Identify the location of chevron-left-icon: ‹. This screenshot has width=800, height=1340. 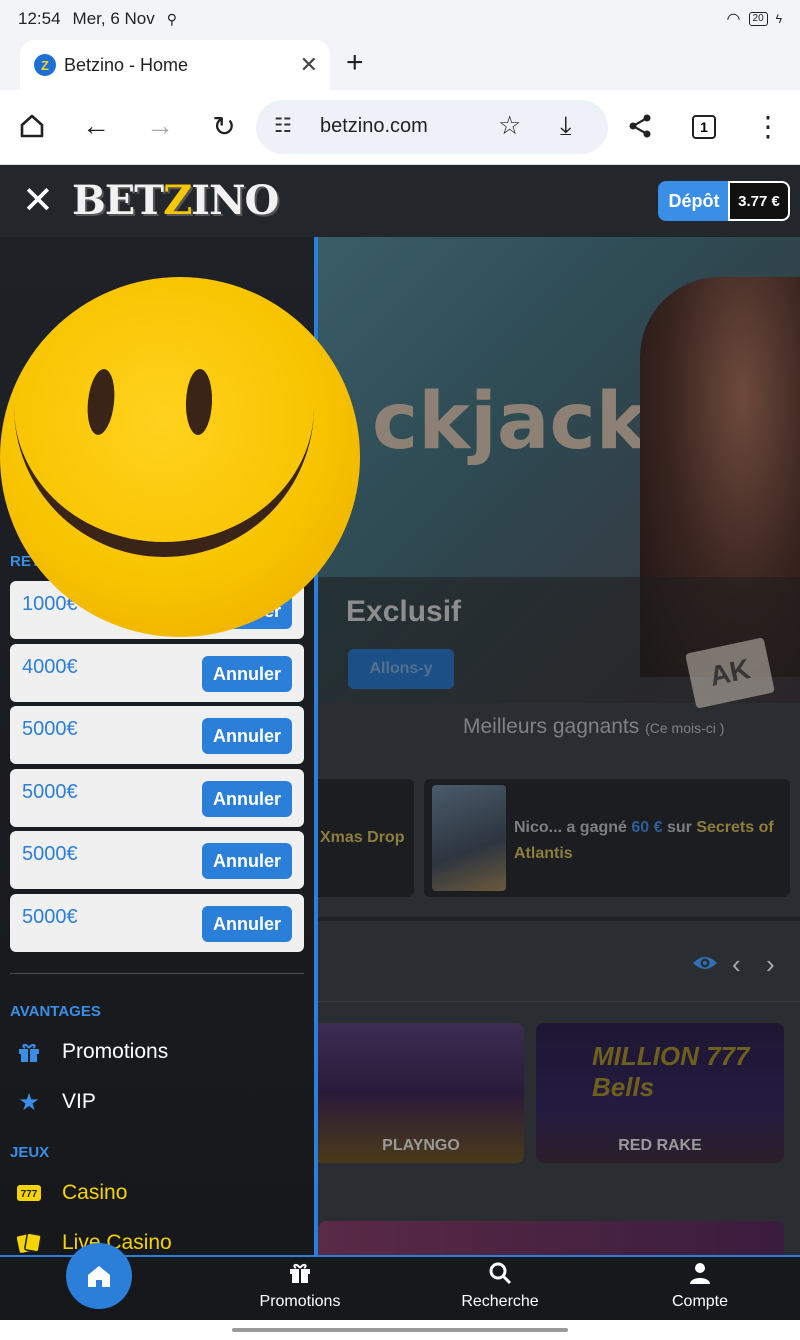
(736, 964).